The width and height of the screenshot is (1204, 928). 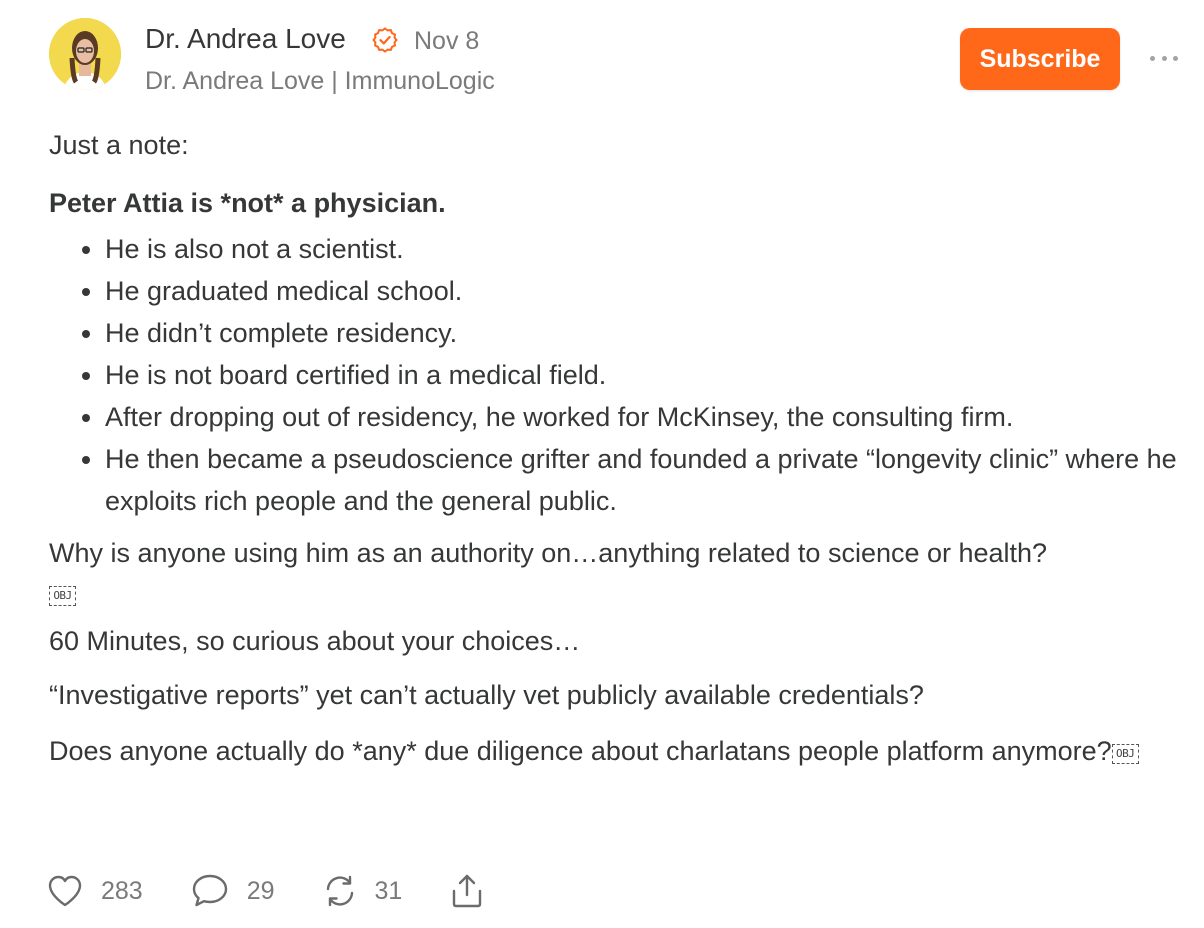 I want to click on publication-name: Dr. Andrea Love | ImmunoLogic, so click(x=320, y=81).